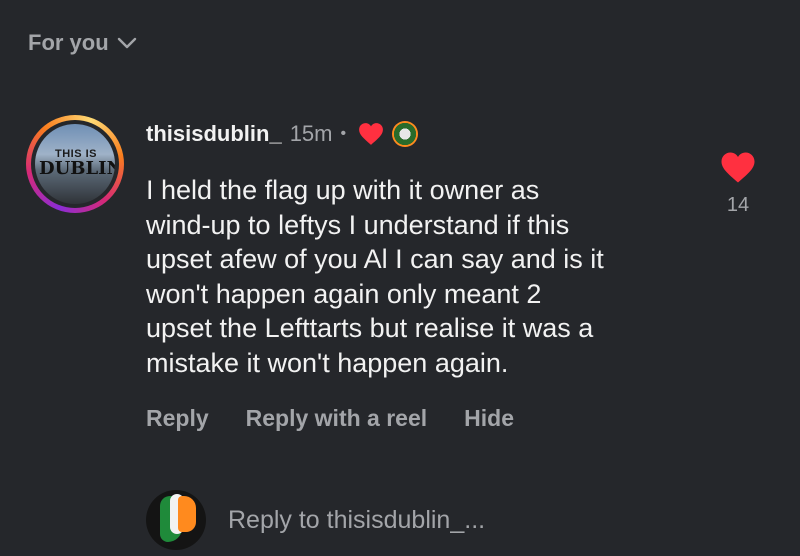 This screenshot has height=556, width=800. I want to click on avatar-image: THIS IS DUBLIN, so click(75, 164).